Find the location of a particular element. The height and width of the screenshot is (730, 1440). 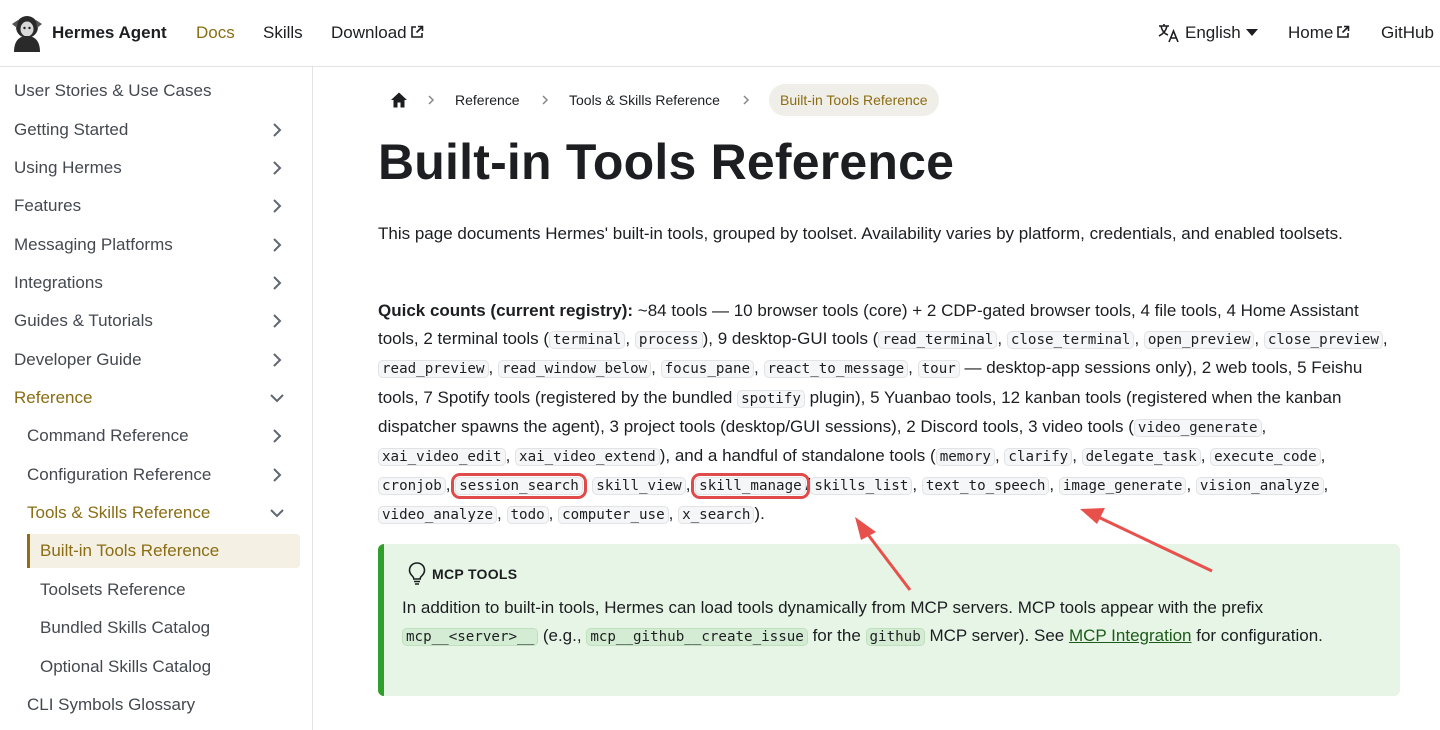

sidebar-item-command-reference: Command Reference is located at coordinates (150, 436).